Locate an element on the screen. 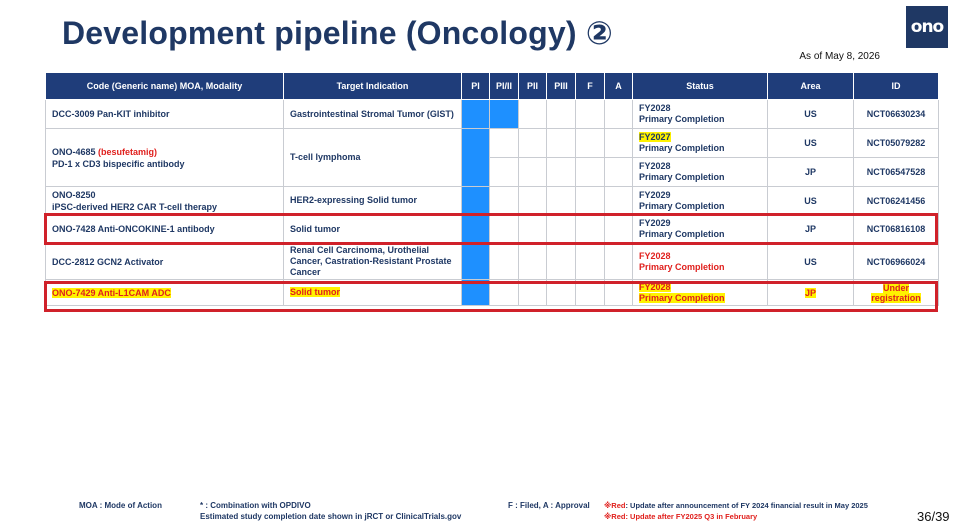 The image size is (960, 531). column-header-p1-2: PI/II is located at coordinates (504, 86).